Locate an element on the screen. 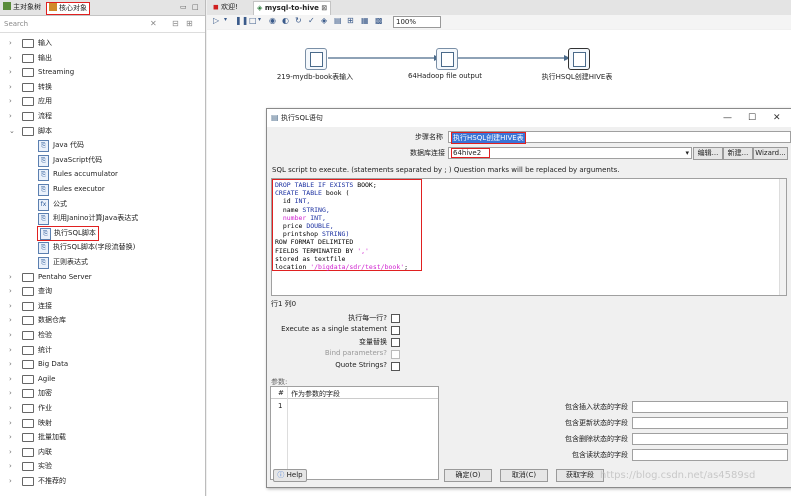 This screenshot has height=496, width=791. sql-icon: ▤ is located at coordinates (338, 20).